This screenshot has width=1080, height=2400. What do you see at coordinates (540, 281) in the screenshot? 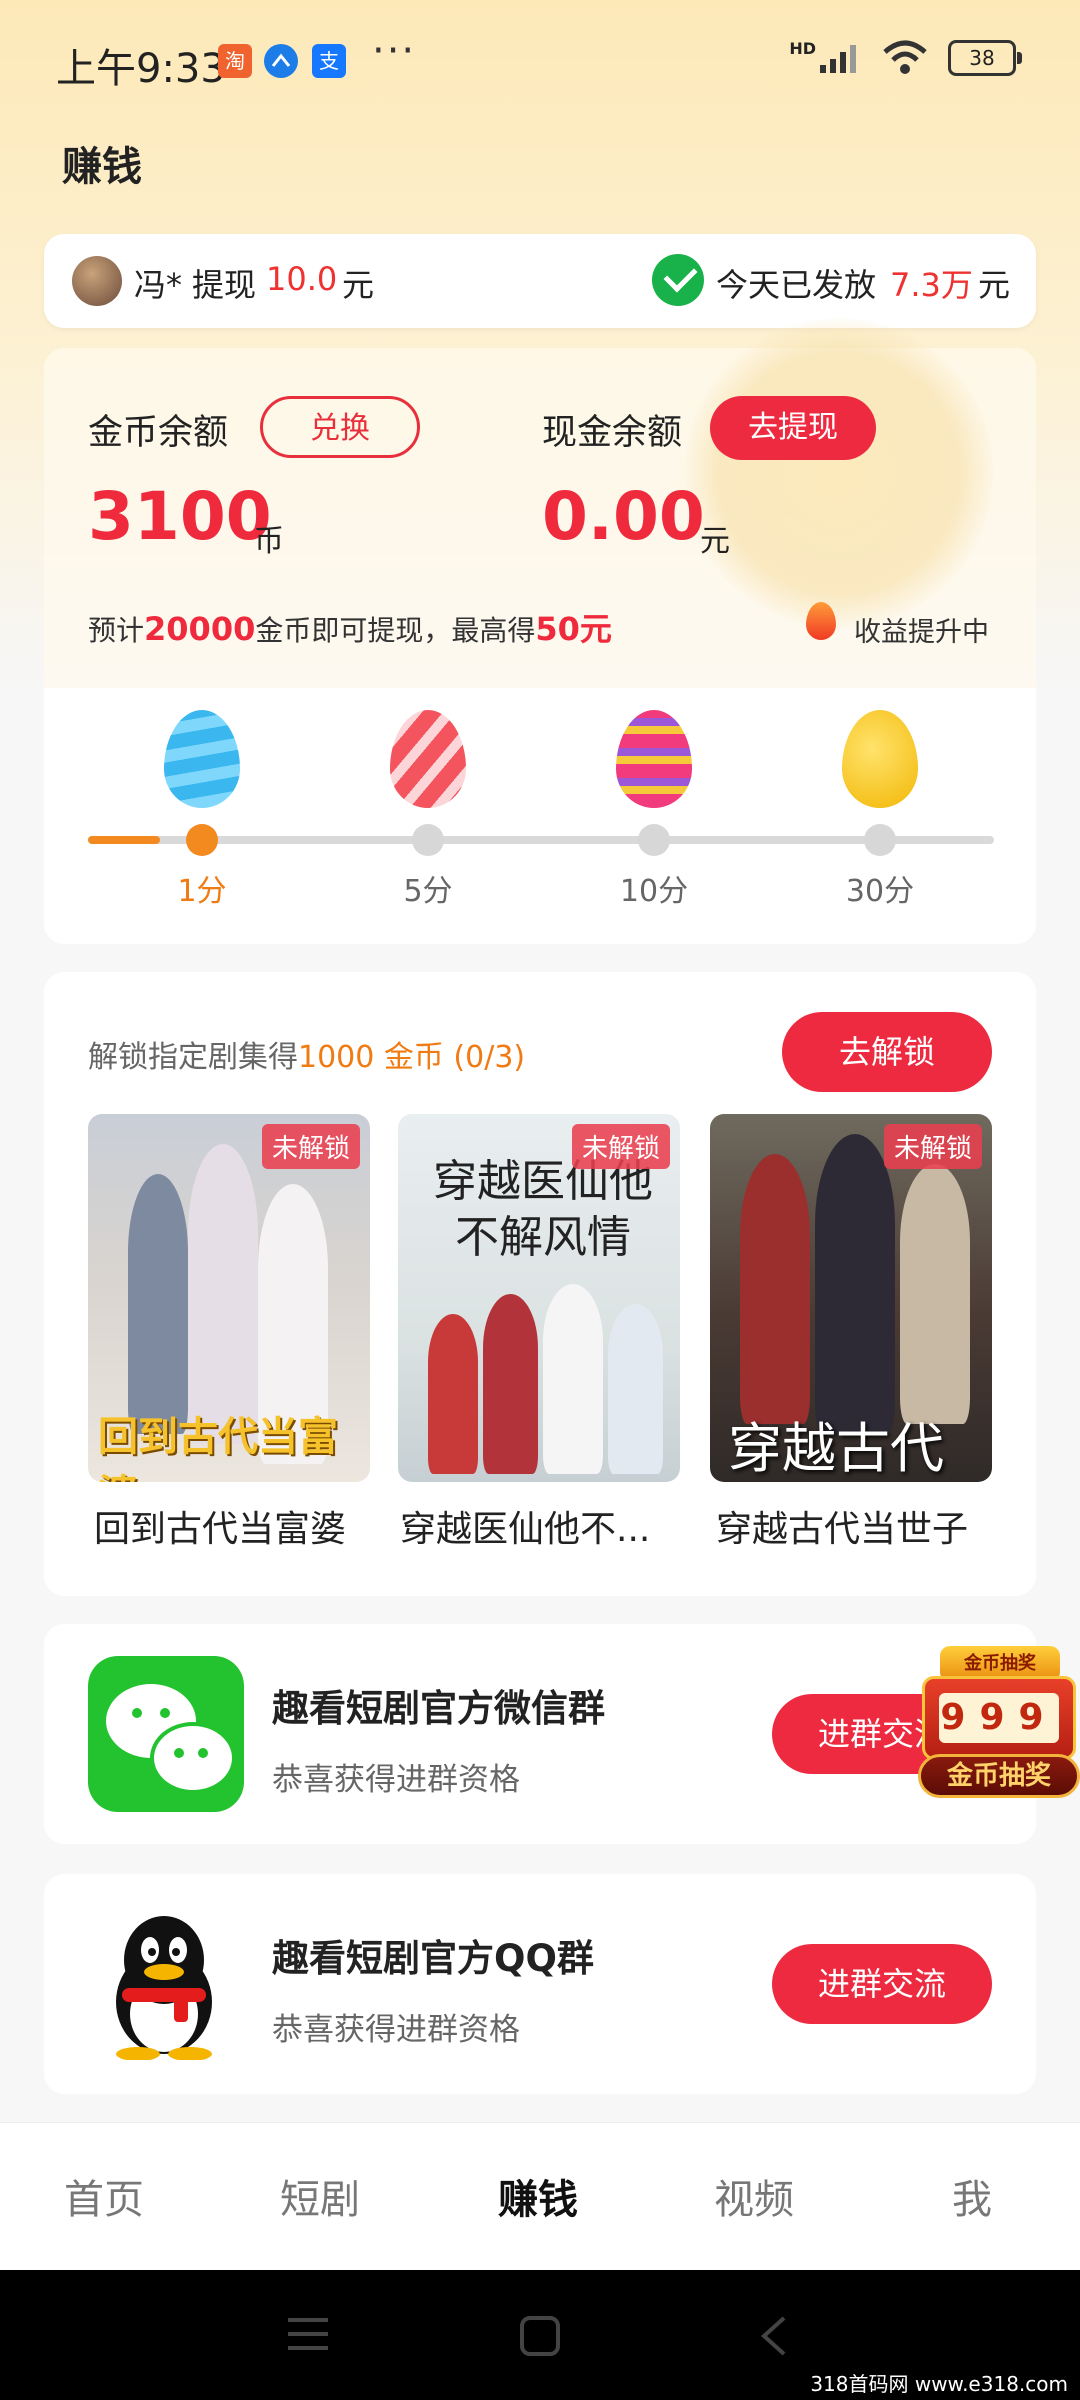
I see `withdraw-notice-bar: 冯* 提现 10.0 元 今天已发放 7.3万 元` at bounding box center [540, 281].